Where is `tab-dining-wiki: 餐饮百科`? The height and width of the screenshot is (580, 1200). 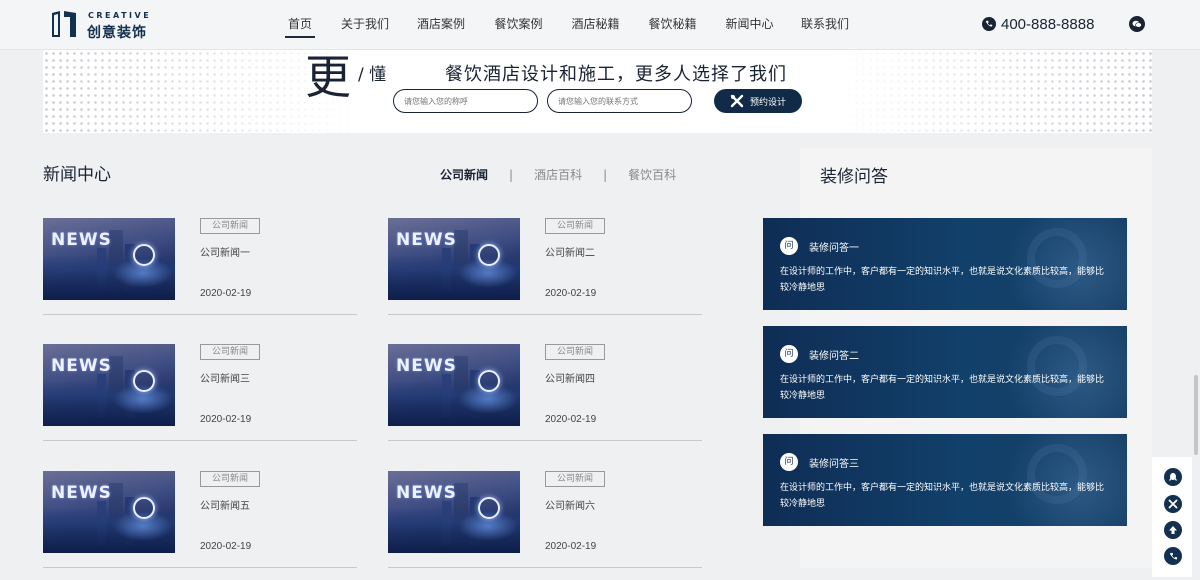
tab-dining-wiki: 餐饮百科 is located at coordinates (652, 174).